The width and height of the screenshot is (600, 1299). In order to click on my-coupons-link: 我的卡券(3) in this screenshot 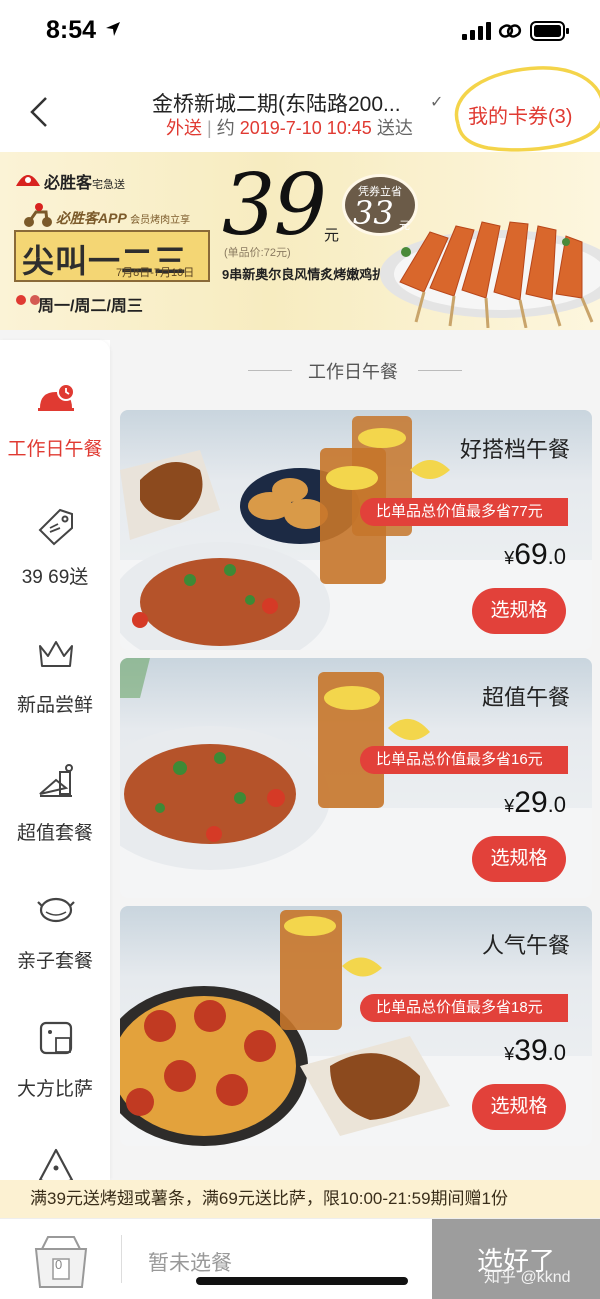, I will do `click(520, 114)`.